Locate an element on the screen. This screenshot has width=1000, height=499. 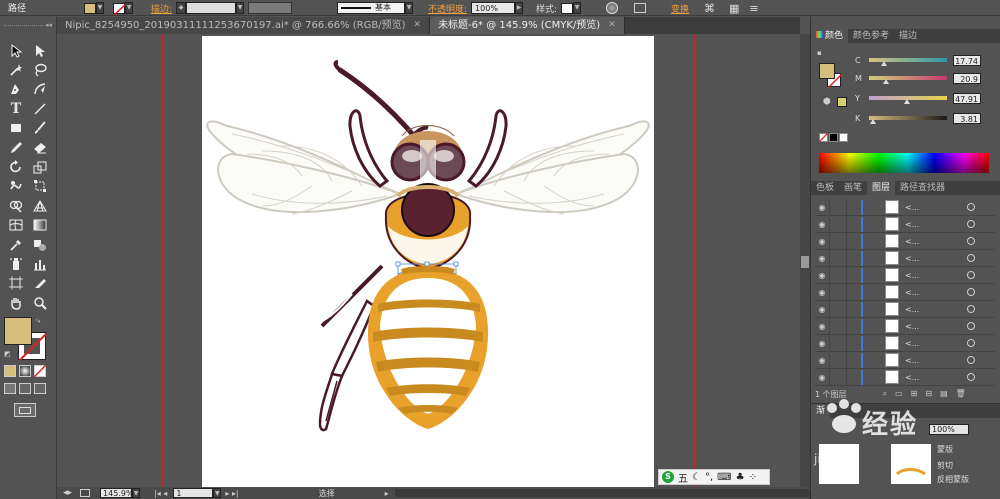
status-menu-icon: ▸ is located at coordinates (387, 493).